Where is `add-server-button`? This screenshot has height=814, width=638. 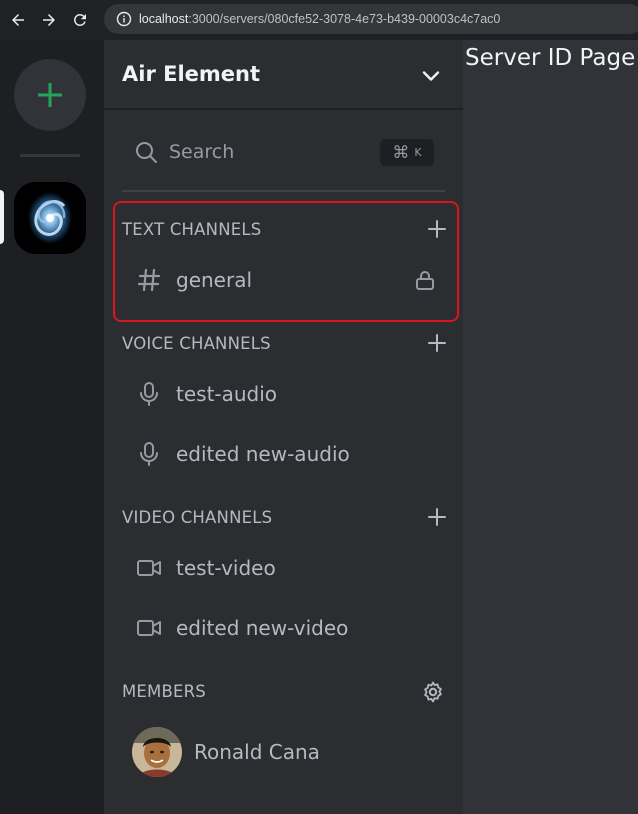 add-server-button is located at coordinates (50, 95).